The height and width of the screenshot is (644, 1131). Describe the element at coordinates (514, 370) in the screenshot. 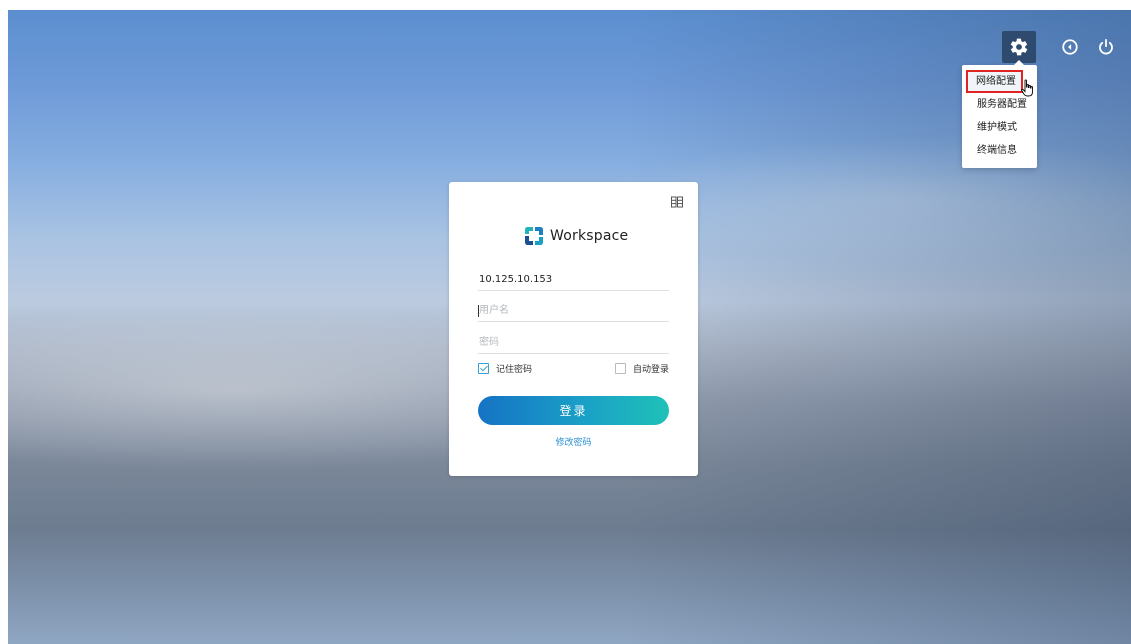

I see `remember-password-label: 记住密码` at that location.